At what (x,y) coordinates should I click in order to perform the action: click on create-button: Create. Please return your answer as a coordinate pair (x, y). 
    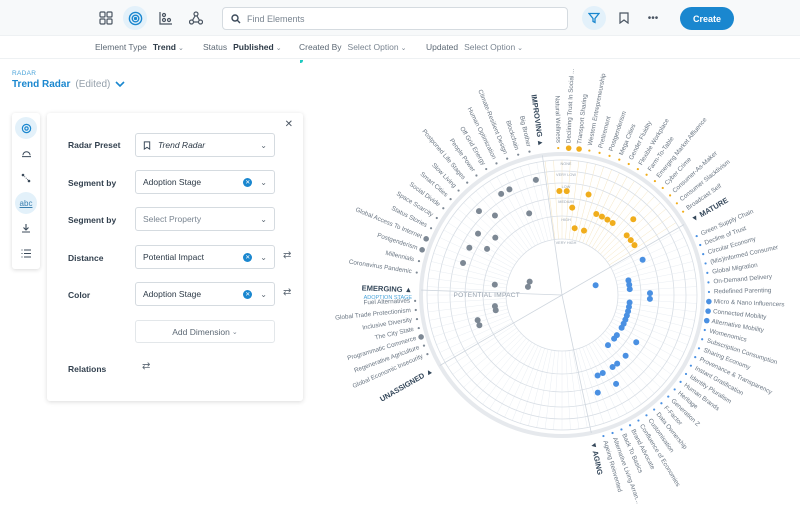
    Looking at the image, I should click on (707, 18).